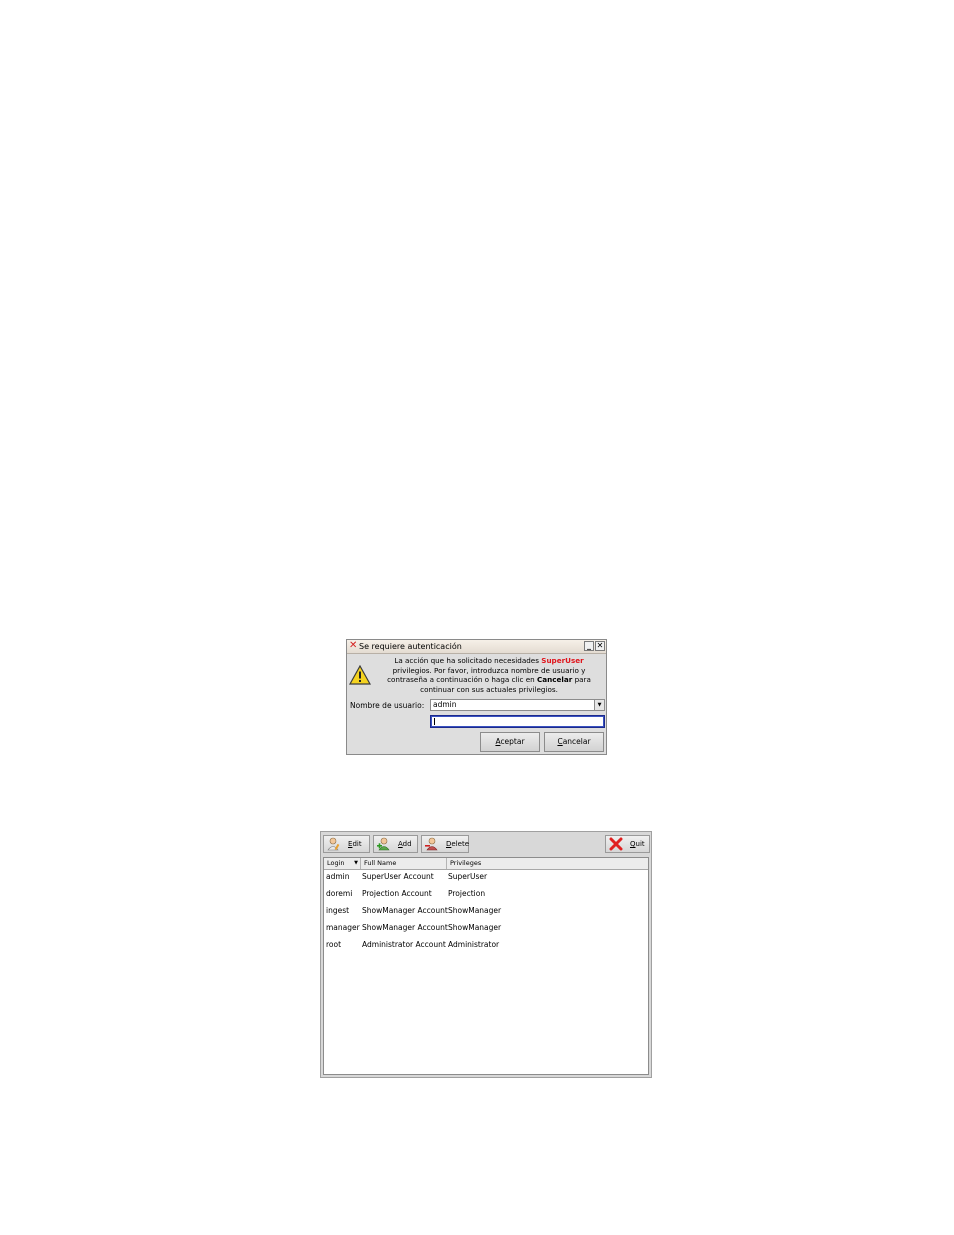 The height and width of the screenshot is (1235, 954). Describe the element at coordinates (383, 844) in the screenshot. I see `user-add-icon` at that location.